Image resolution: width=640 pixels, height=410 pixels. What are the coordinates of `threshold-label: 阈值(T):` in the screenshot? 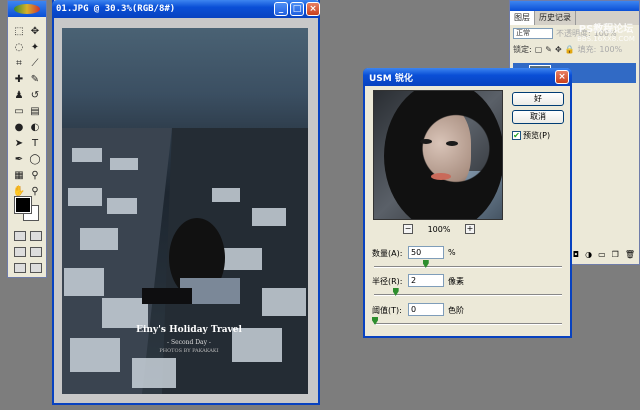 It's located at (387, 310).